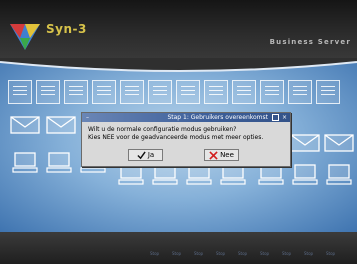 This screenshot has width=357, height=264. Describe the element at coordinates (178, 65) in the screenshot. I see `header-swoosh` at that location.